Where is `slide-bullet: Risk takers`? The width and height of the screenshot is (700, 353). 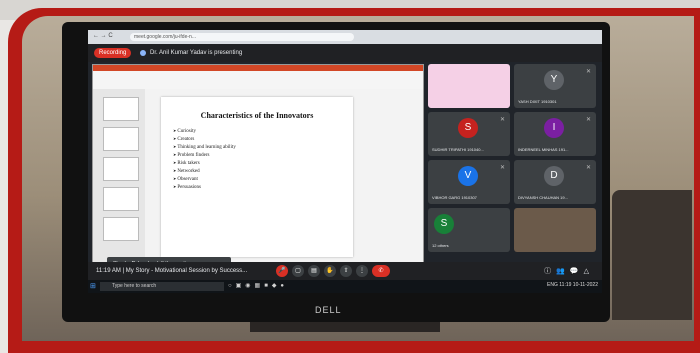
slide-bullet: Risk takers is located at coordinates (204, 163).